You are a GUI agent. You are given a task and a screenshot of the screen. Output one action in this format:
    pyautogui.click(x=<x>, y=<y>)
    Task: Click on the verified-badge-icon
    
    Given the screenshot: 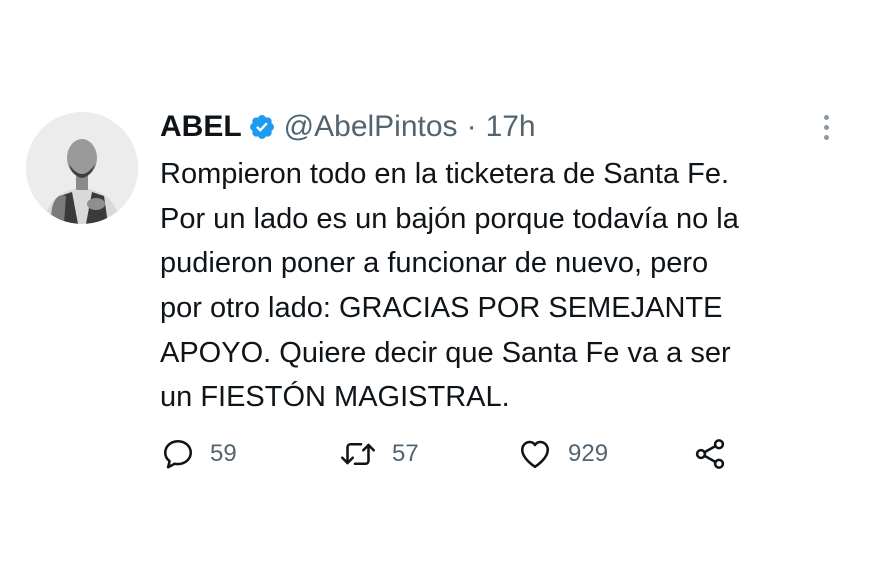 What is the action you would take?
    pyautogui.click(x=262, y=127)
    